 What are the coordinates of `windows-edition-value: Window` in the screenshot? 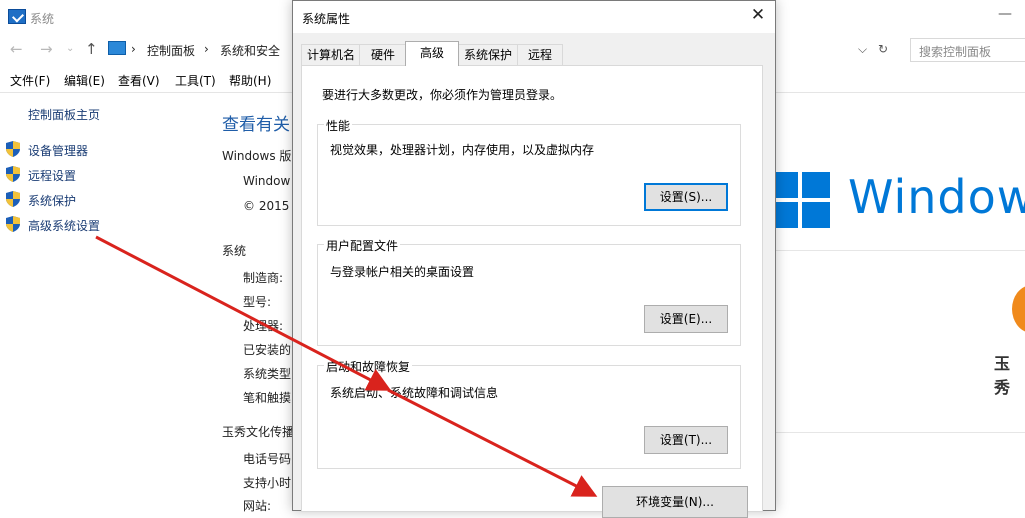 It's located at (267, 181).